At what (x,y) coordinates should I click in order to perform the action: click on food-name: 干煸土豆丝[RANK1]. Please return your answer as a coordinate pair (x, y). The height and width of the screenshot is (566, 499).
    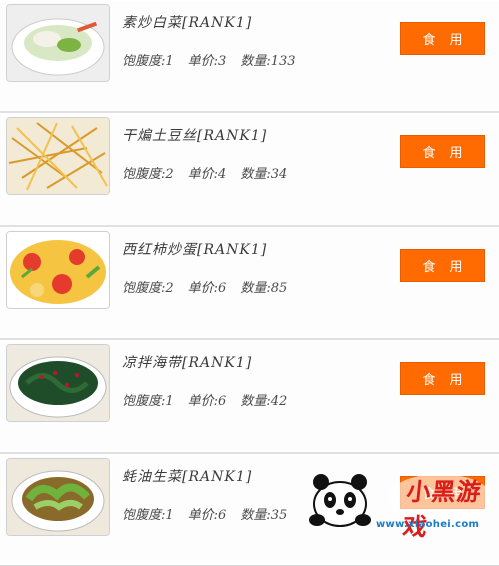
    Looking at the image, I should click on (195, 136).